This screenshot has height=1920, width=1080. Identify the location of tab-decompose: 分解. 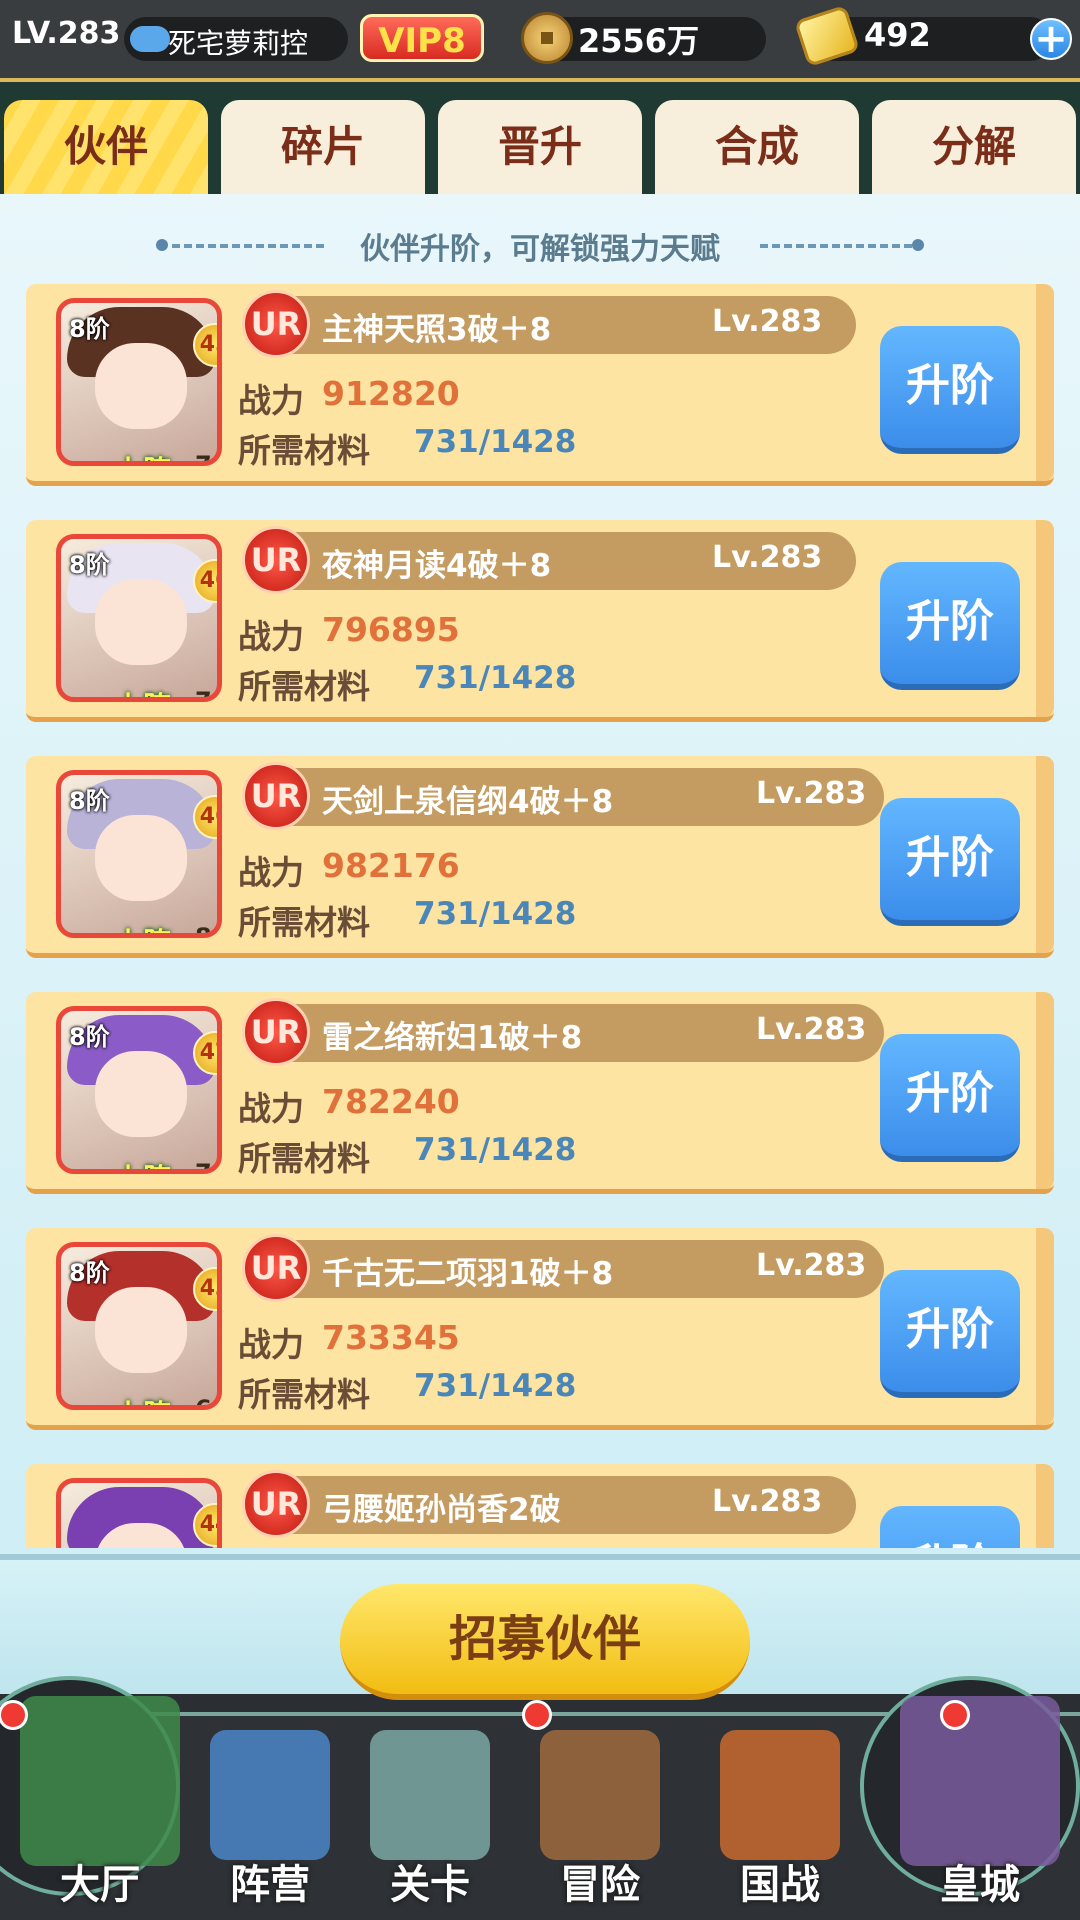
(974, 147).